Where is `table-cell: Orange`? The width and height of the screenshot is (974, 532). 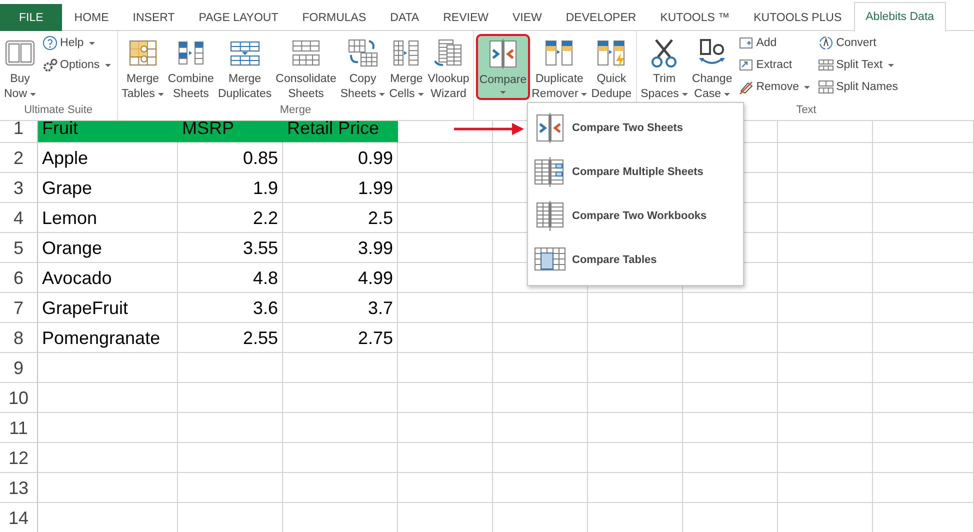 table-cell: Orange is located at coordinates (108, 248).